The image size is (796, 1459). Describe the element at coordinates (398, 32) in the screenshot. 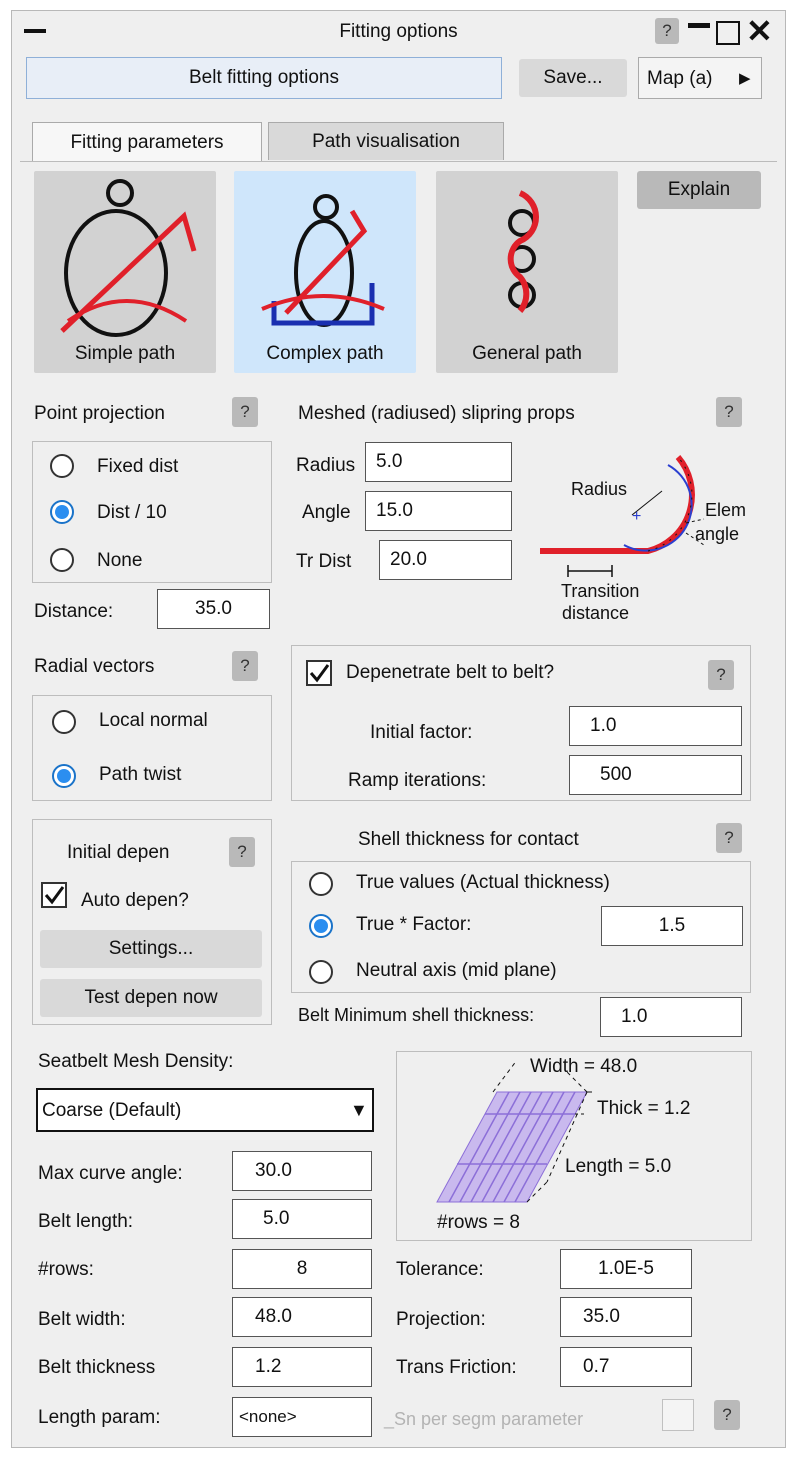

I see `title-bar: Fitting options ? ✕` at that location.